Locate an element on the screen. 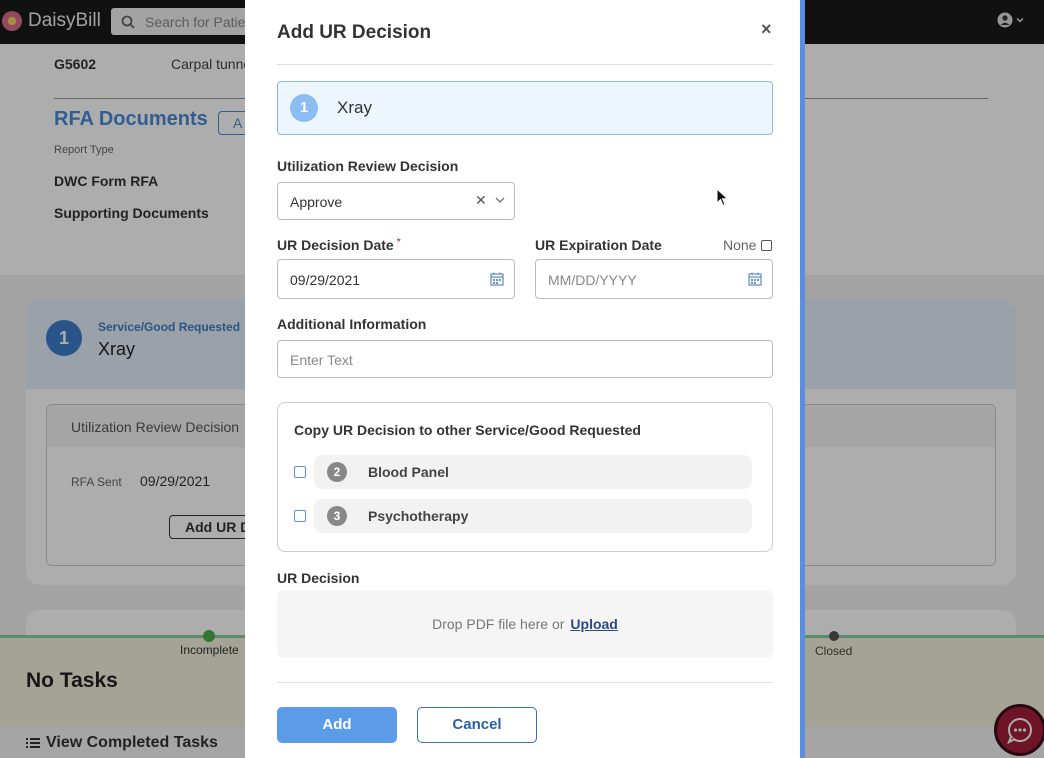  copy-item-pill: 2 Blood Panel is located at coordinates (533, 472).